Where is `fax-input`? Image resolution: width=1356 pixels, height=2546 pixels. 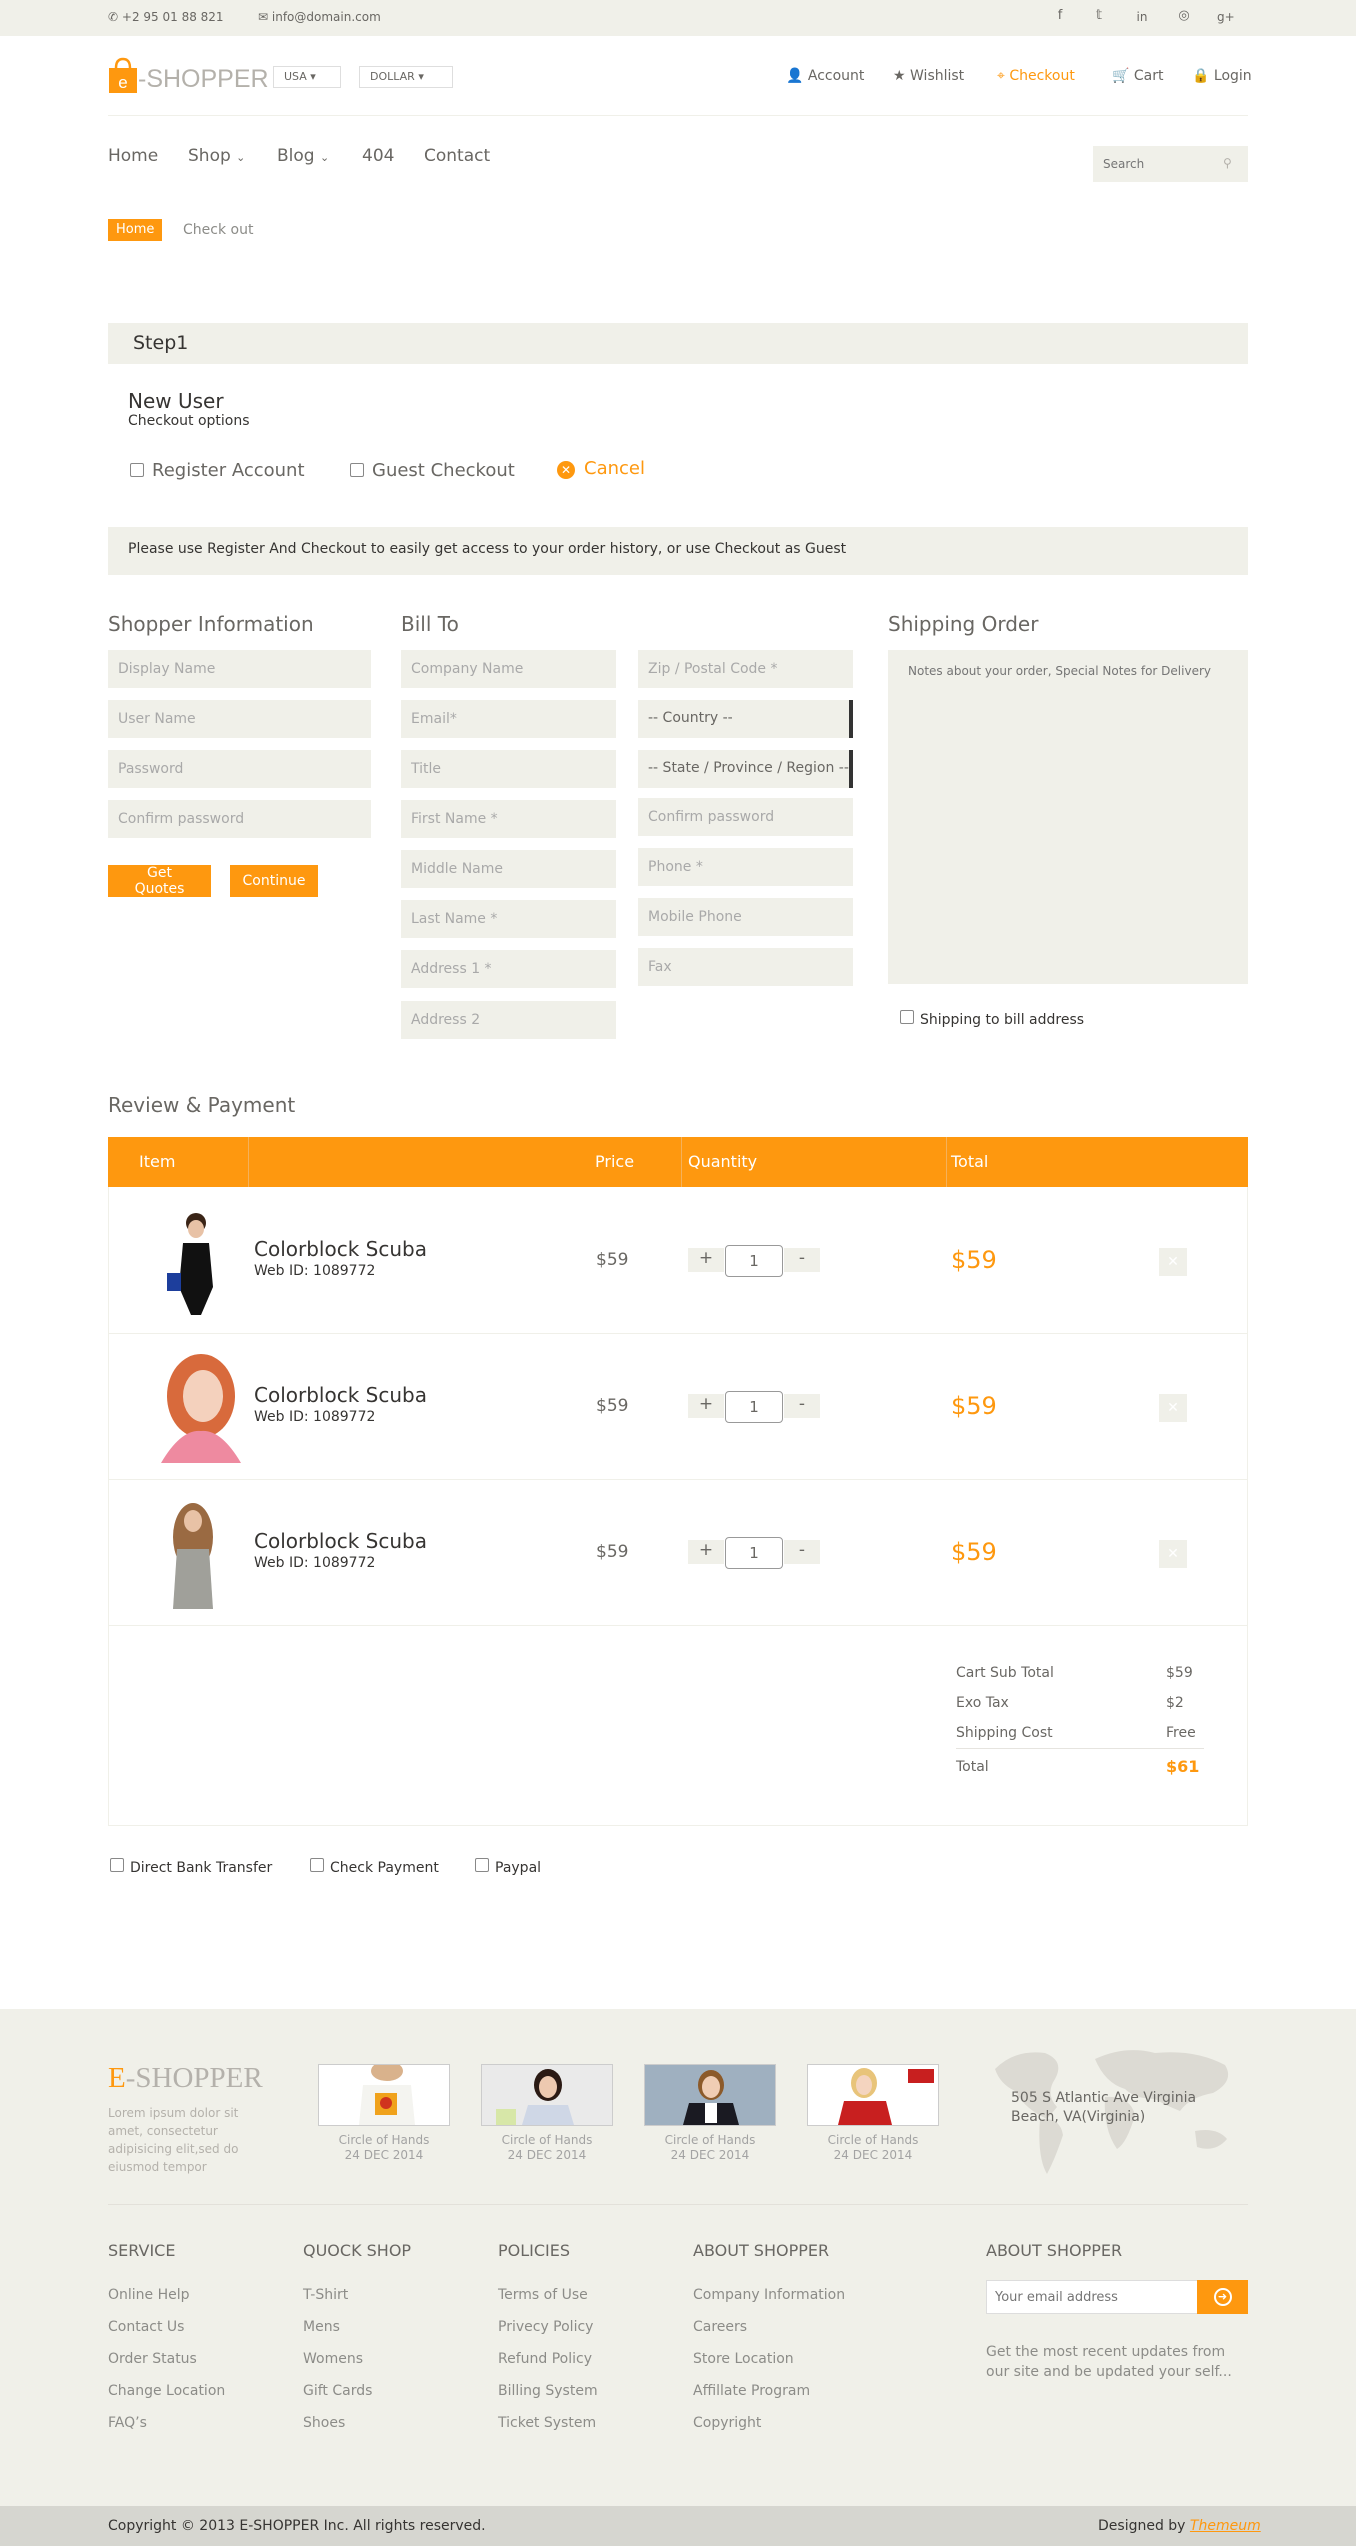 fax-input is located at coordinates (745, 967).